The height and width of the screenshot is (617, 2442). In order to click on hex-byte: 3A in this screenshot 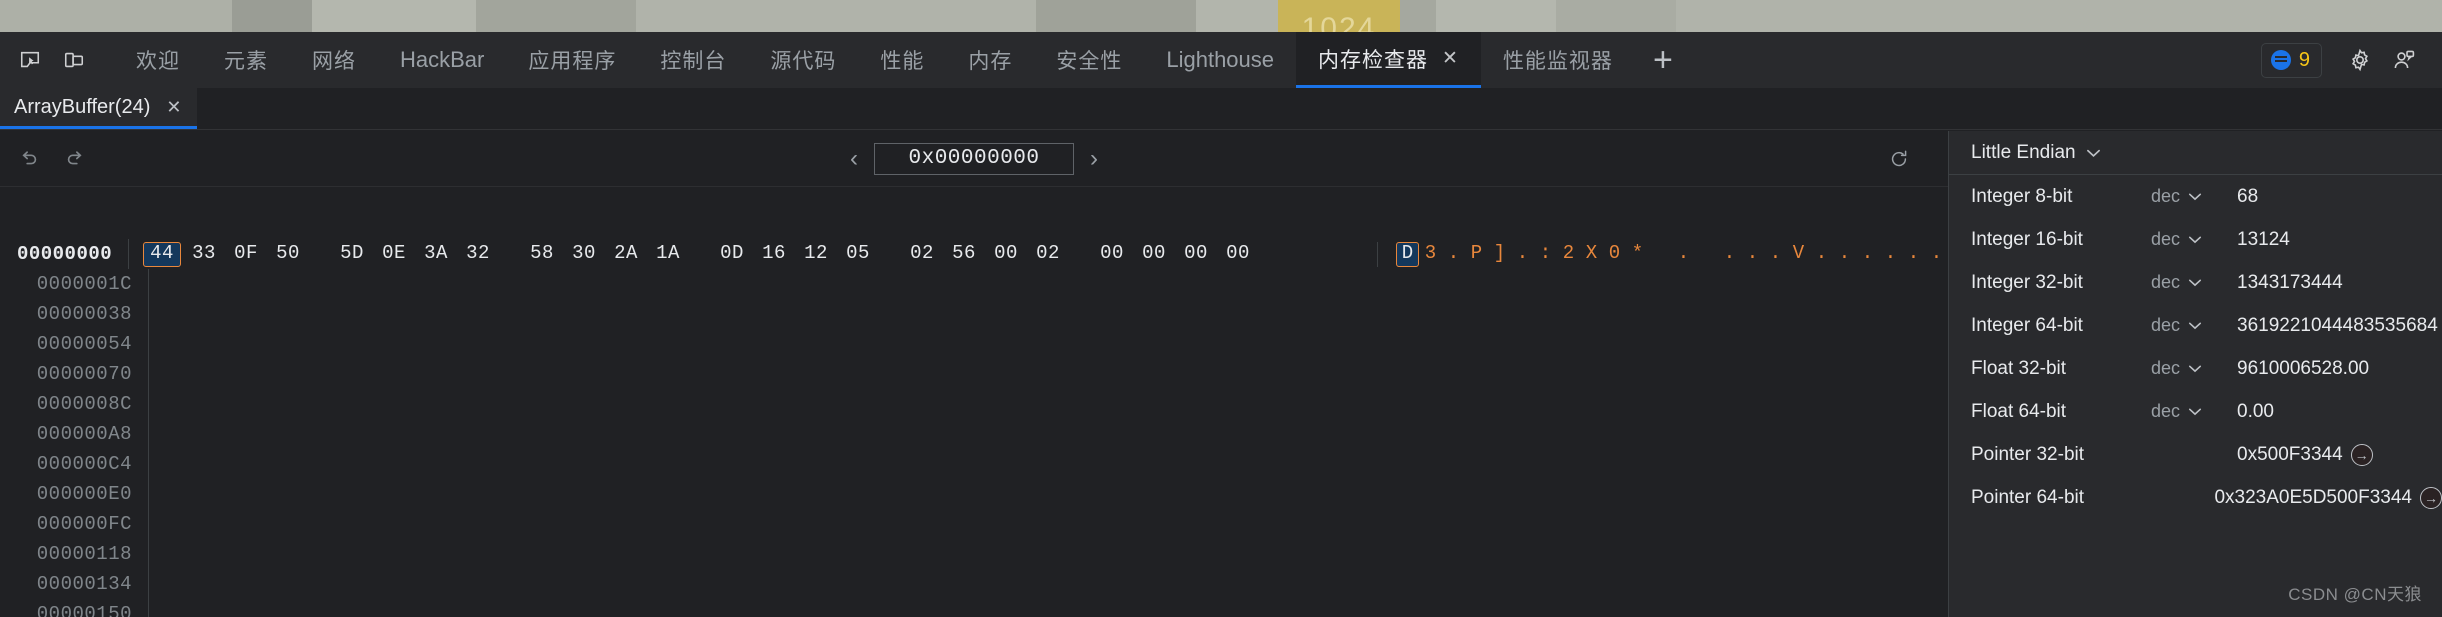, I will do `click(436, 254)`.